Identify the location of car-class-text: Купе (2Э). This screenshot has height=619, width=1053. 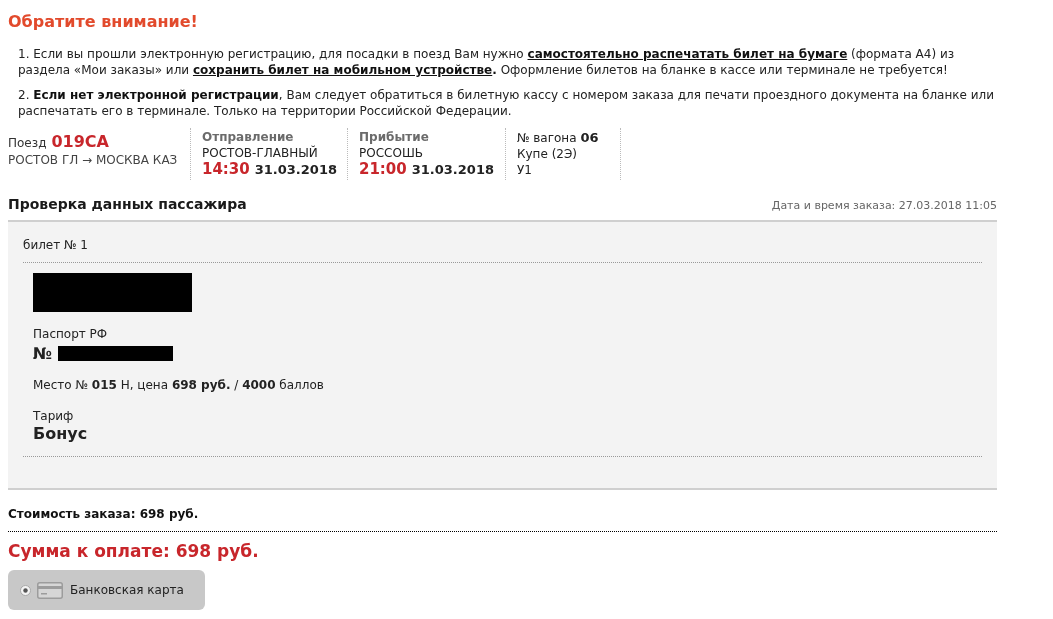
(548, 154).